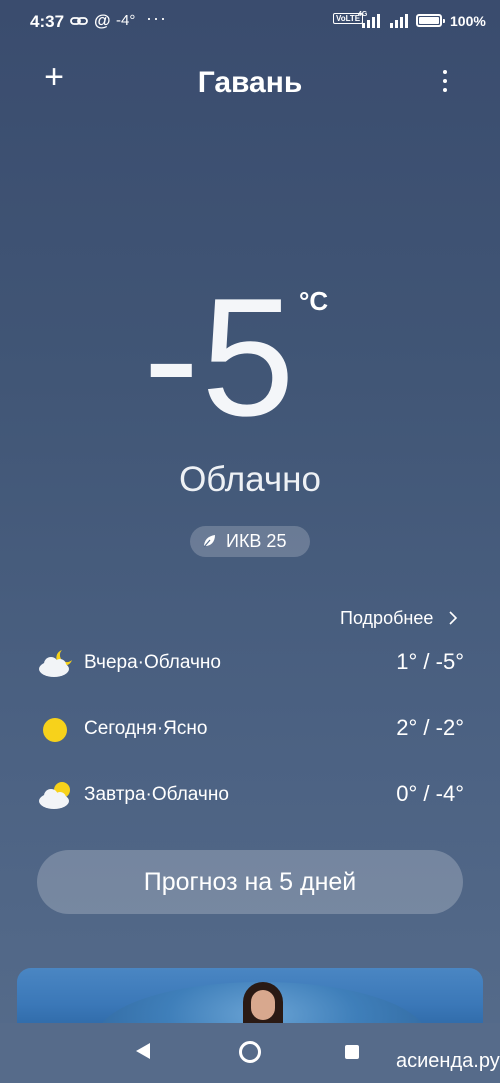  I want to click on watermark: асиенда.ру, so click(448, 1061).